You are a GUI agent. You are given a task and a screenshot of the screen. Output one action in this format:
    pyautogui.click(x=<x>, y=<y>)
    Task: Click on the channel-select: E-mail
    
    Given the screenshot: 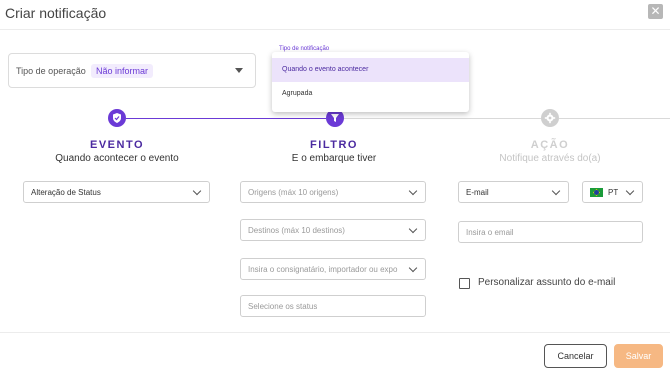 What is the action you would take?
    pyautogui.click(x=513, y=192)
    